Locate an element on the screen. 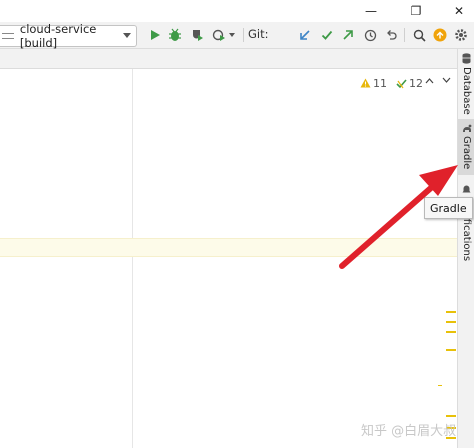 The width and height of the screenshot is (474, 448). watermark: 知乎 @白眉大叔 is located at coordinates (409, 431).